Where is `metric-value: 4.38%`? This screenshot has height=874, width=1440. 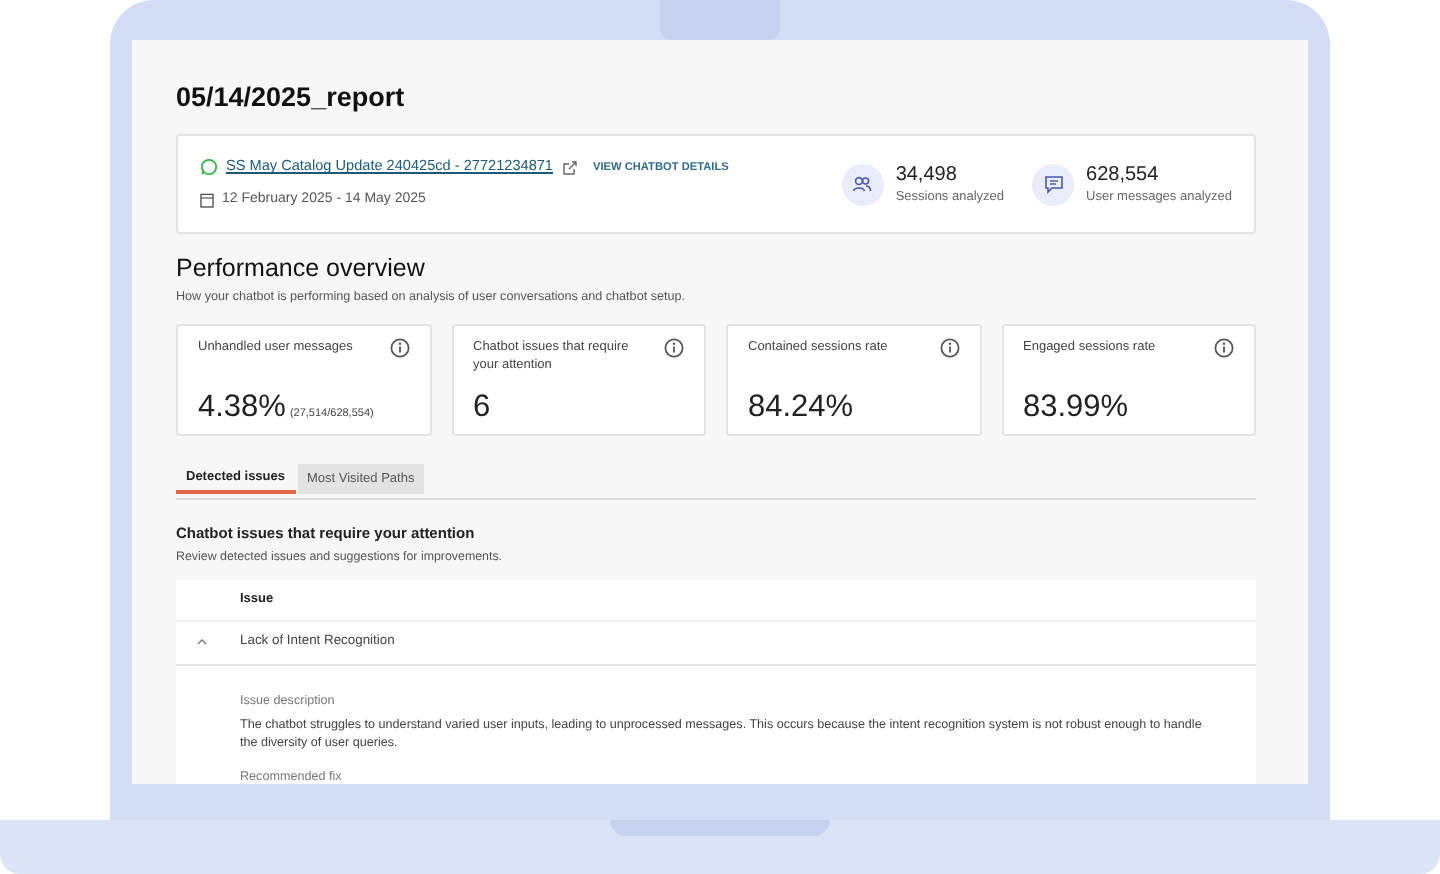
metric-value: 4.38% is located at coordinates (242, 408).